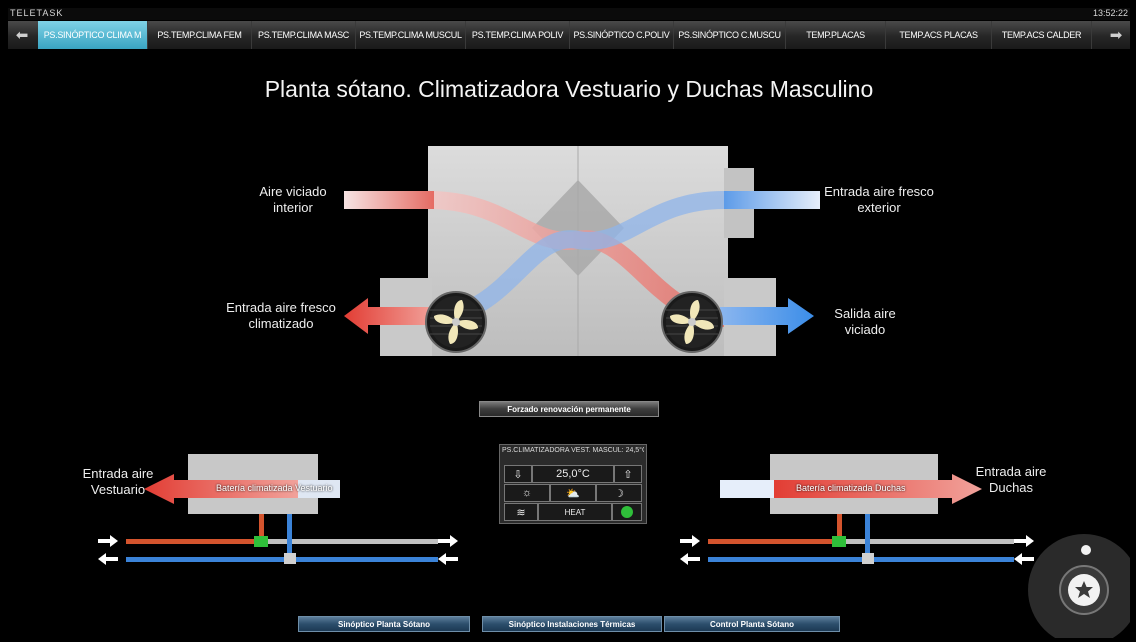 This screenshot has width=1136, height=642. Describe the element at coordinates (274, 488) in the screenshot. I see `label-bateria-vestuario: Batería climatizada Vestuario` at that location.